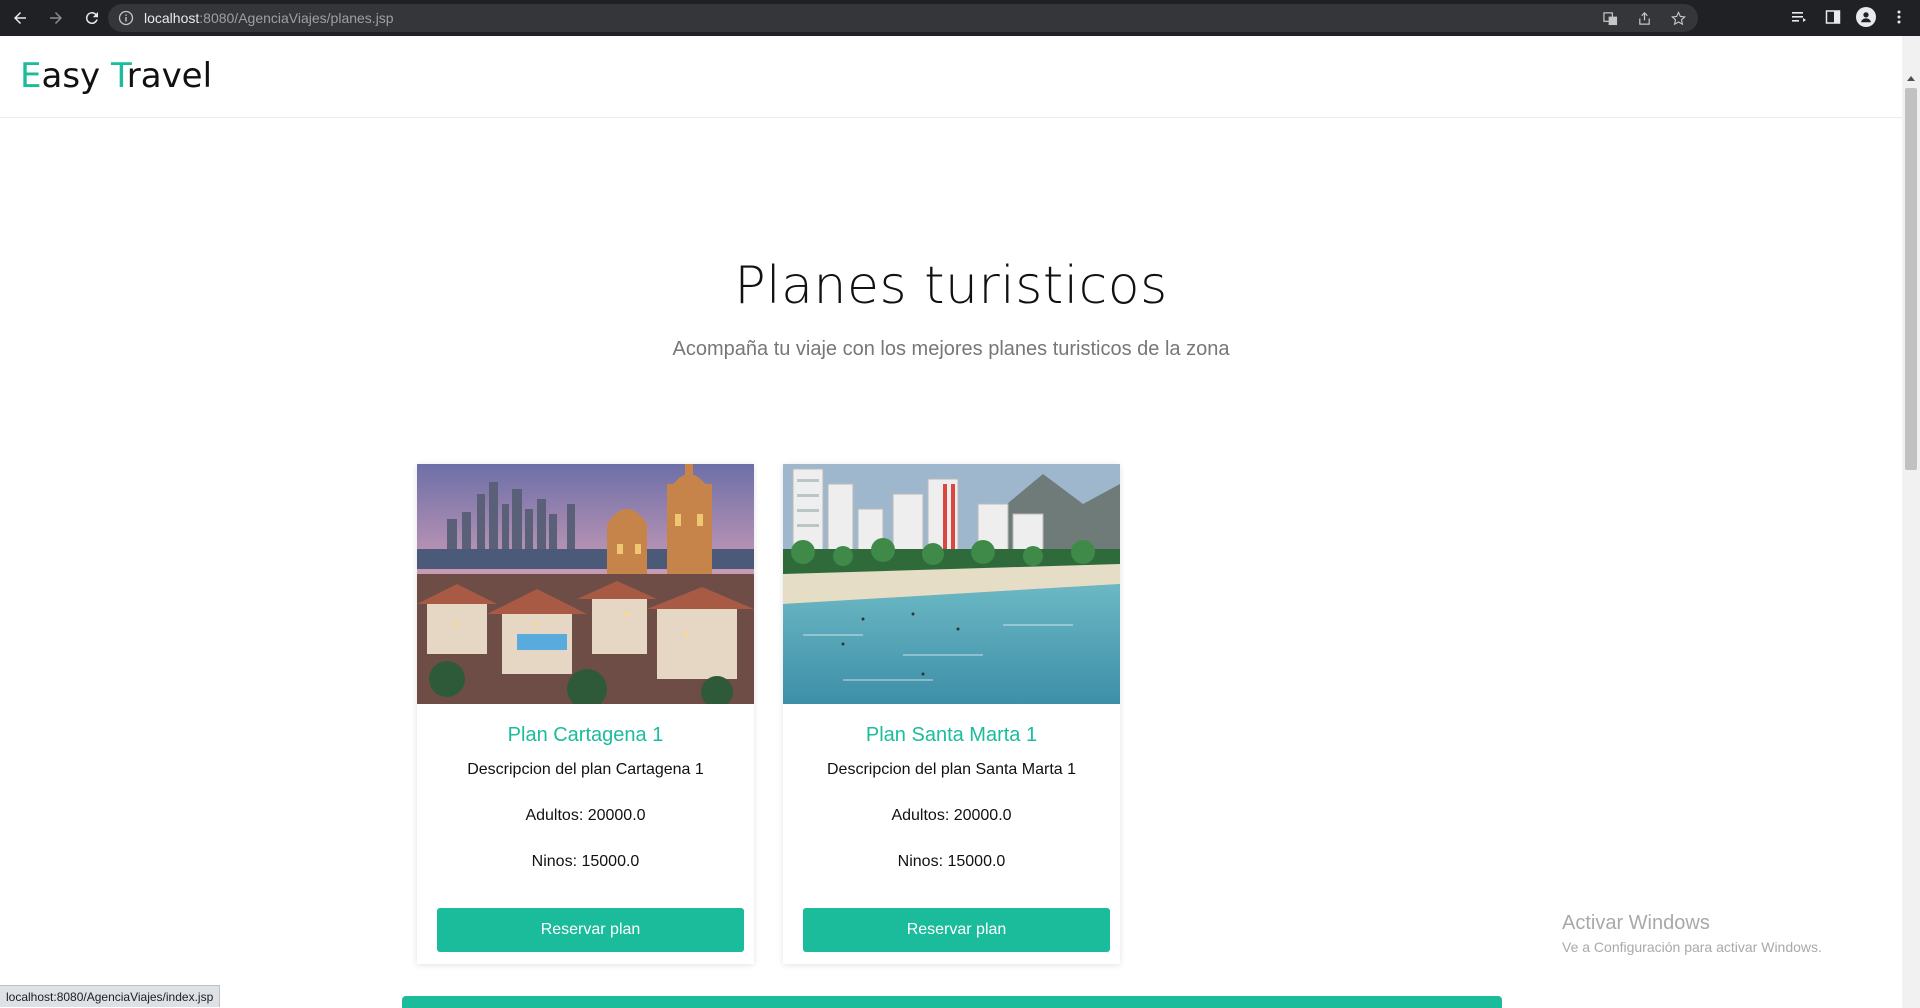 The image size is (1920, 1008). What do you see at coordinates (951, 584) in the screenshot?
I see `plan-image-santa-marta` at bounding box center [951, 584].